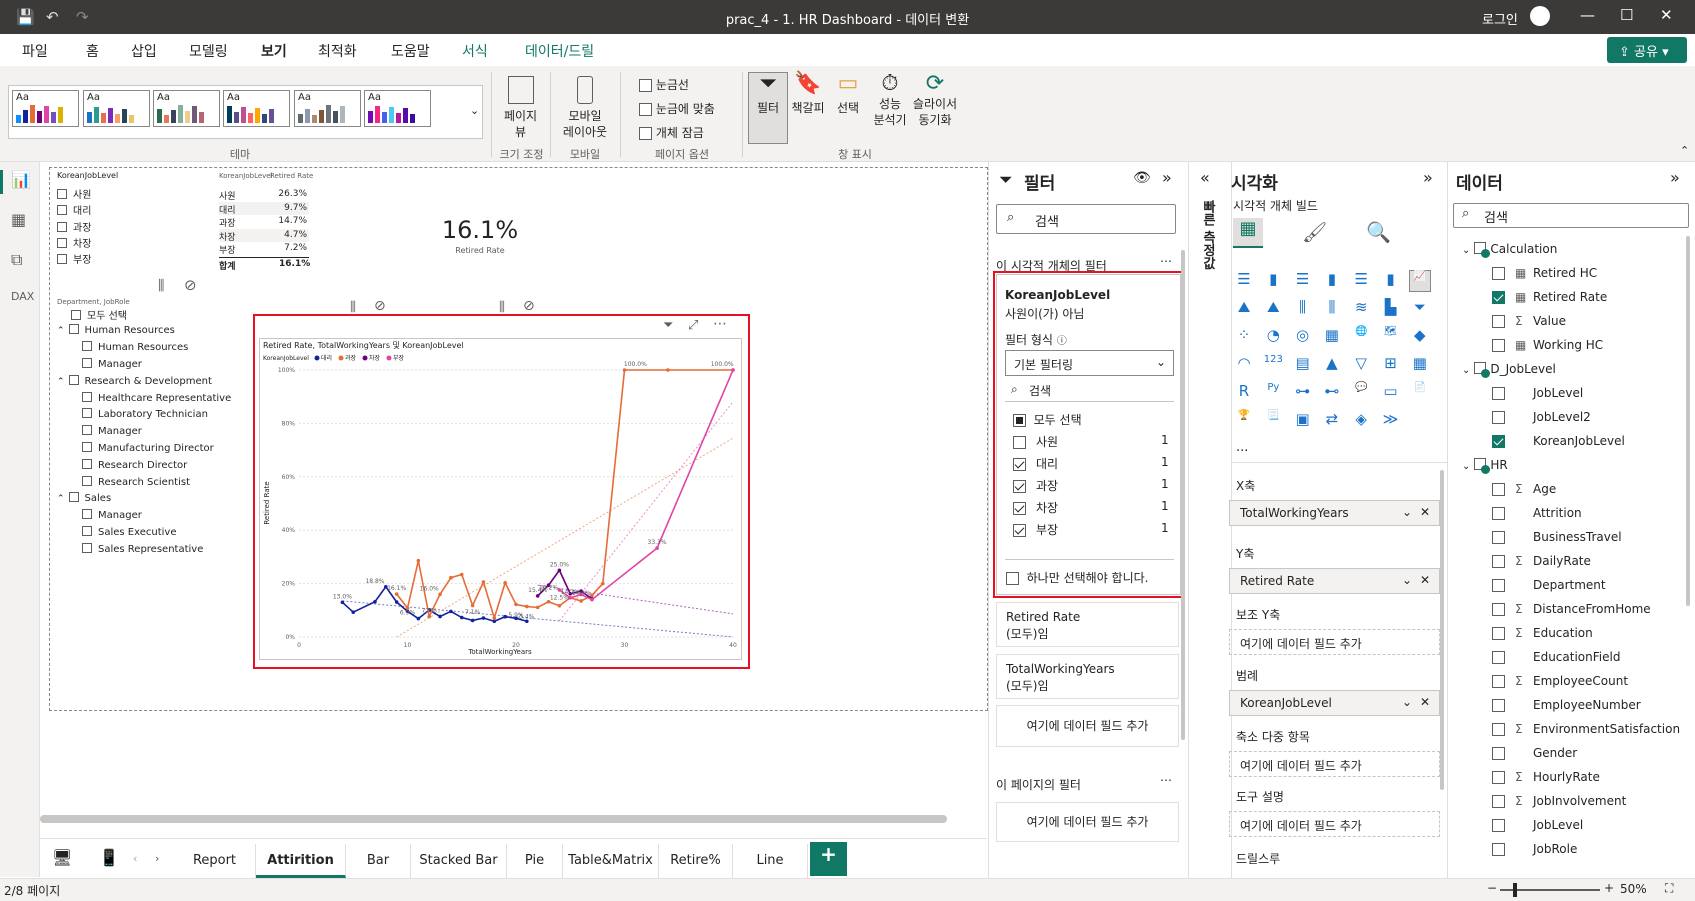  I want to click on avatar-icon, so click(1540, 16).